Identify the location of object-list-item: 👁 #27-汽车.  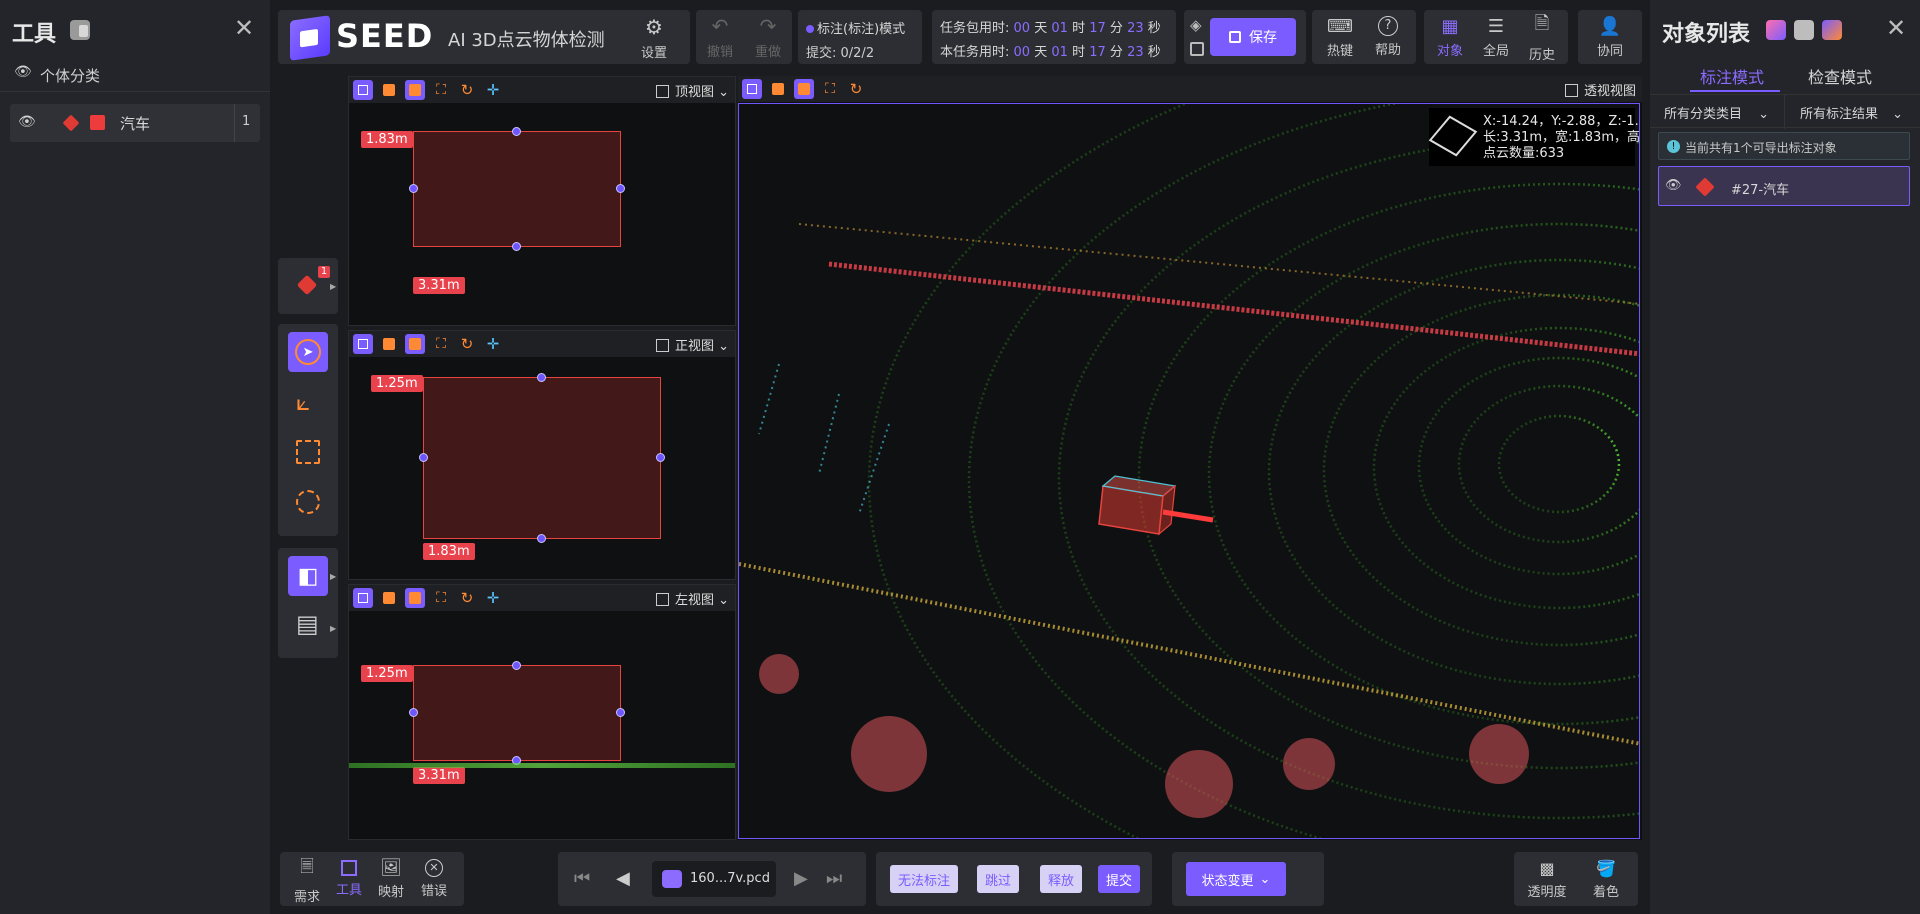
(1784, 186).